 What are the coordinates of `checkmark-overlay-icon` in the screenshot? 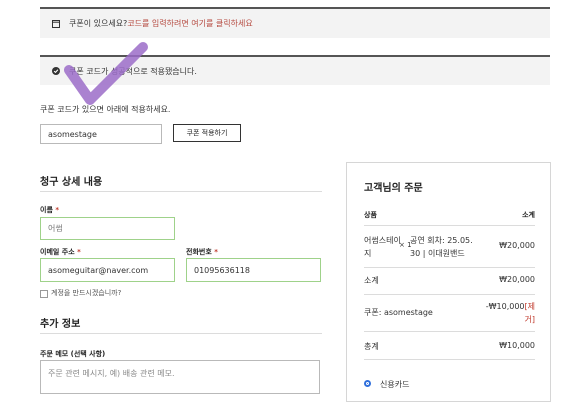 It's located at (106, 73).